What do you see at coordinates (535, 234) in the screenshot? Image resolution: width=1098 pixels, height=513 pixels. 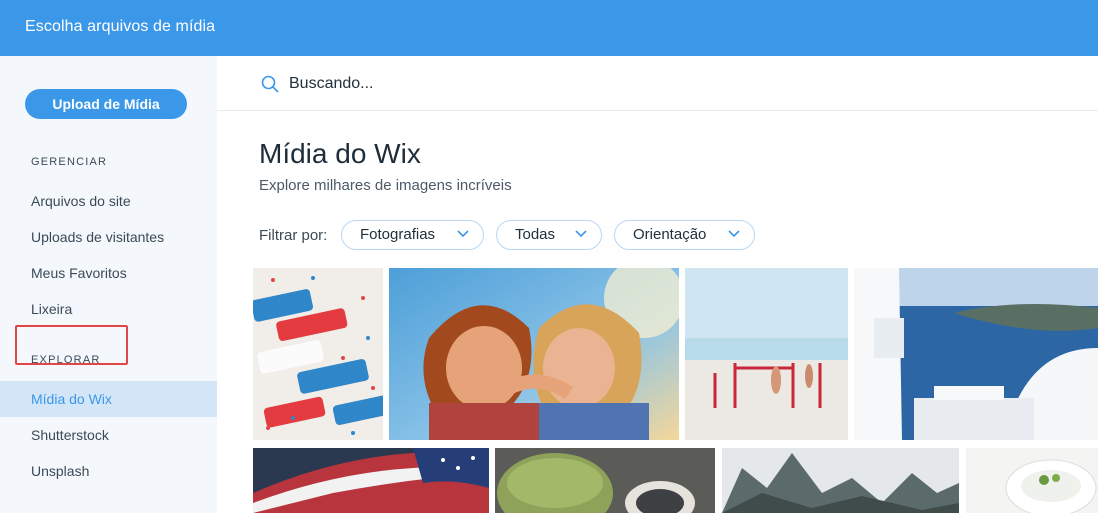 I see `filter-category-label: Todas` at bounding box center [535, 234].